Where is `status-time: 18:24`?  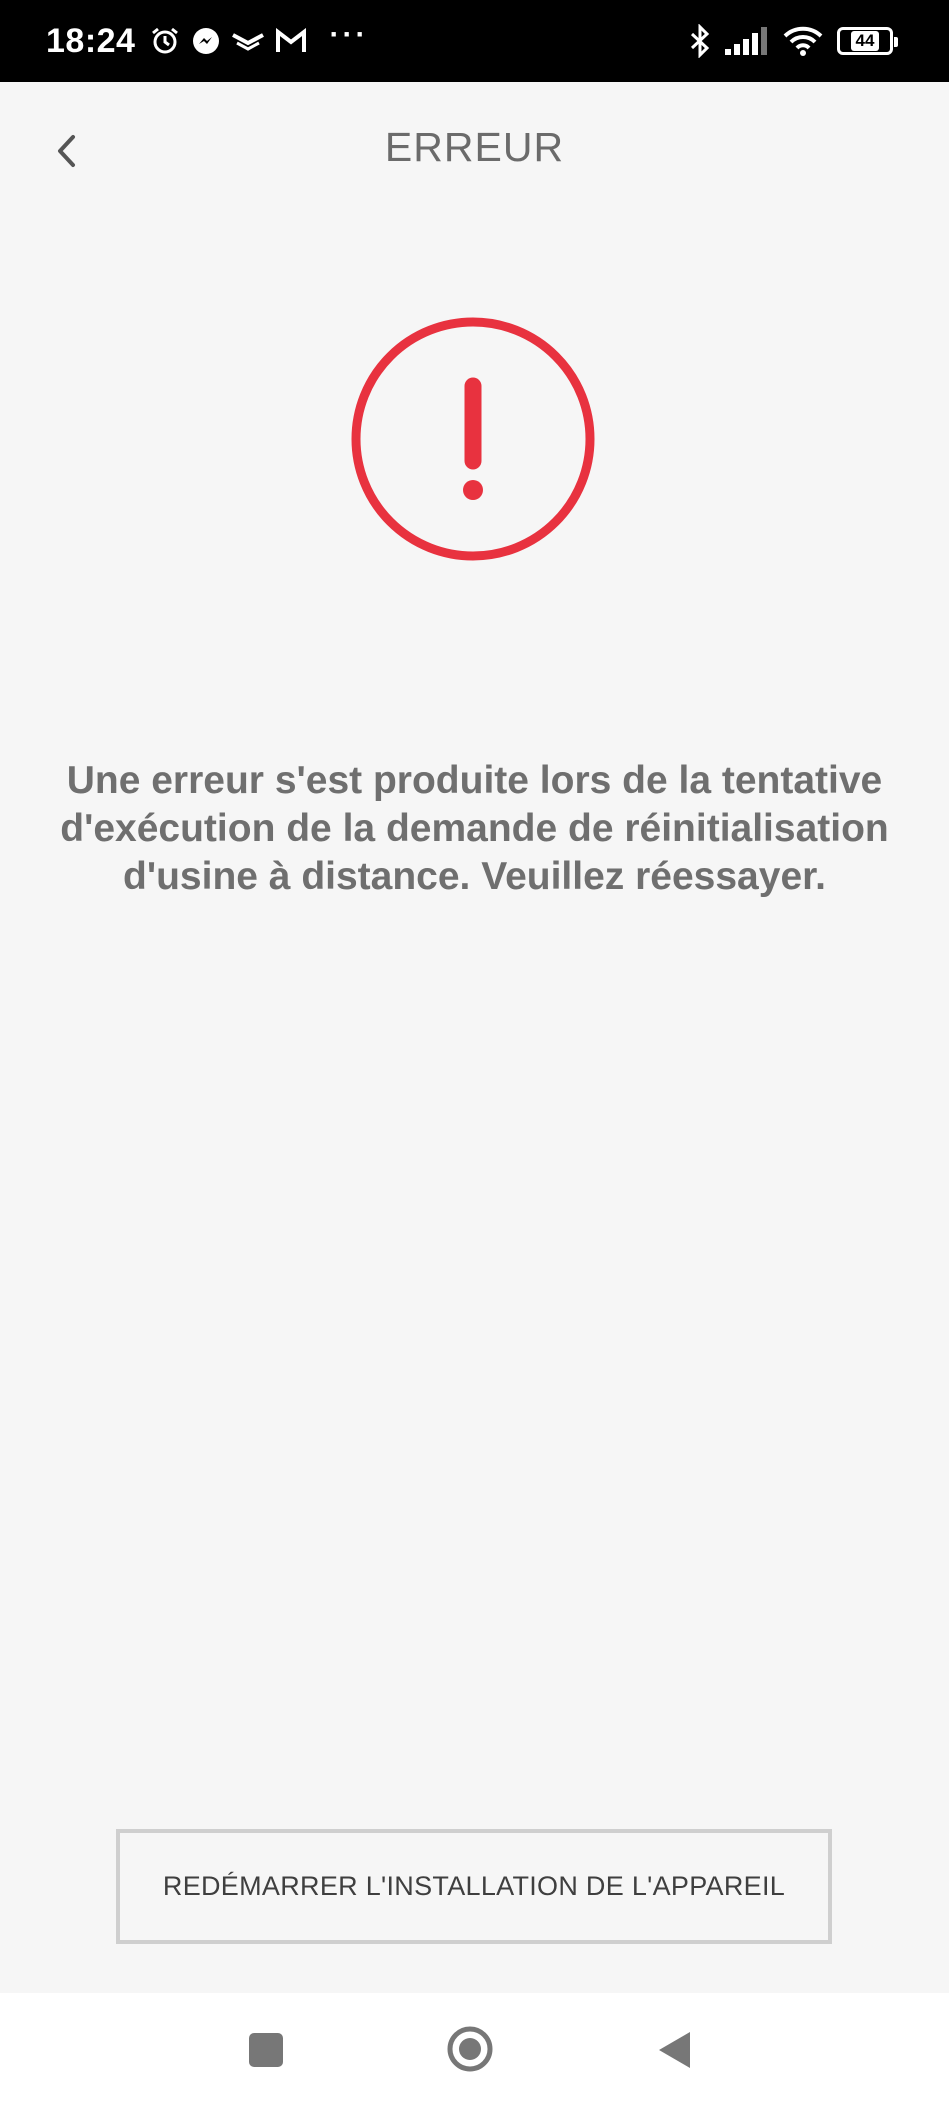 status-time: 18:24 is located at coordinates (91, 40).